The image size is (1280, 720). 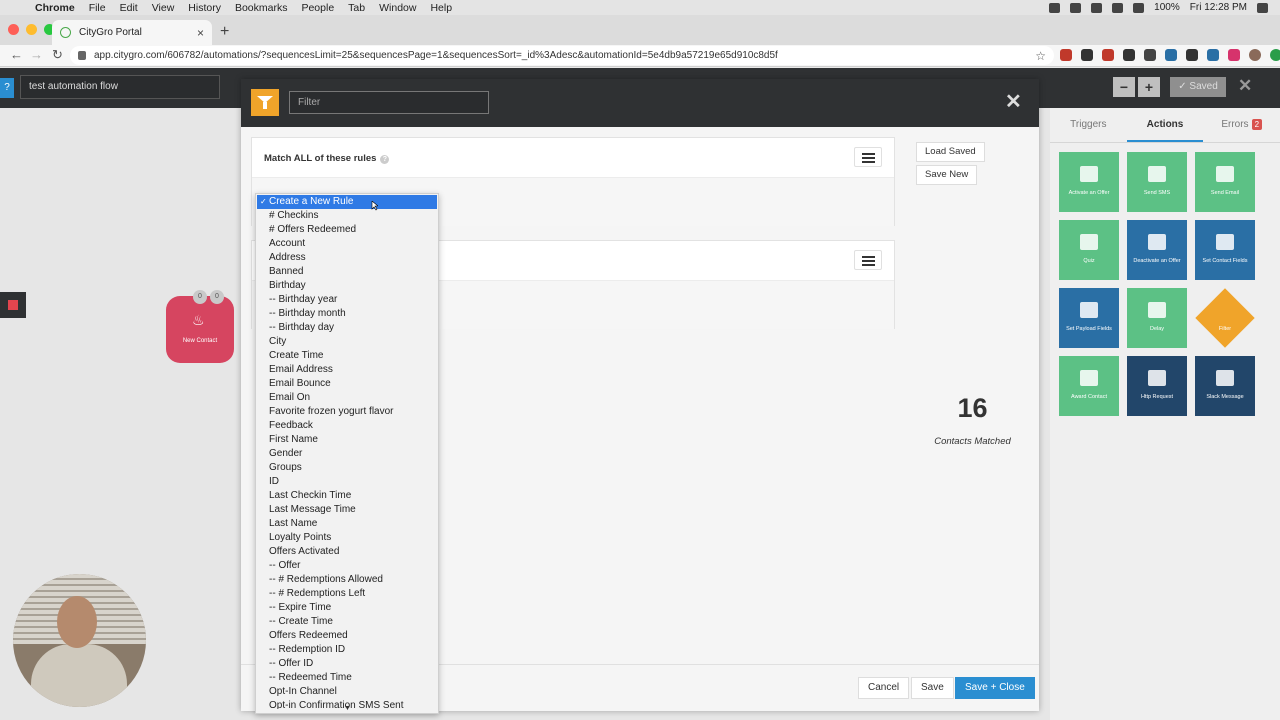 What do you see at coordinates (347, 356) in the screenshot?
I see `dropdown-option: Create Time` at bounding box center [347, 356].